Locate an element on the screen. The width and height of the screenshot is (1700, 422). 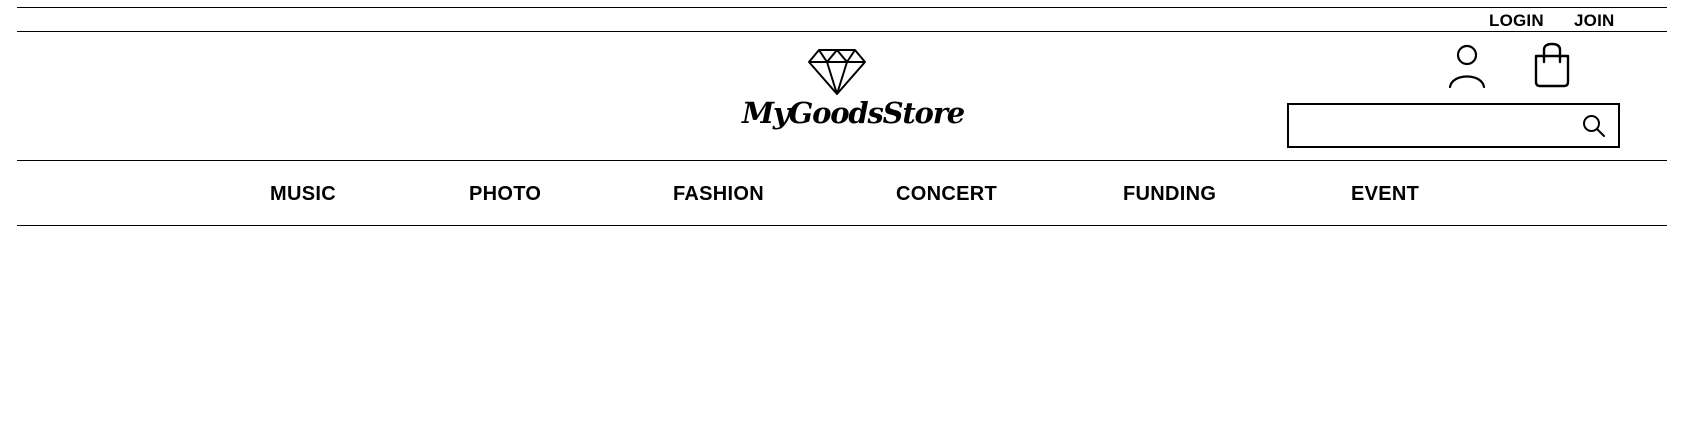
top-divider is located at coordinates (842, 7).